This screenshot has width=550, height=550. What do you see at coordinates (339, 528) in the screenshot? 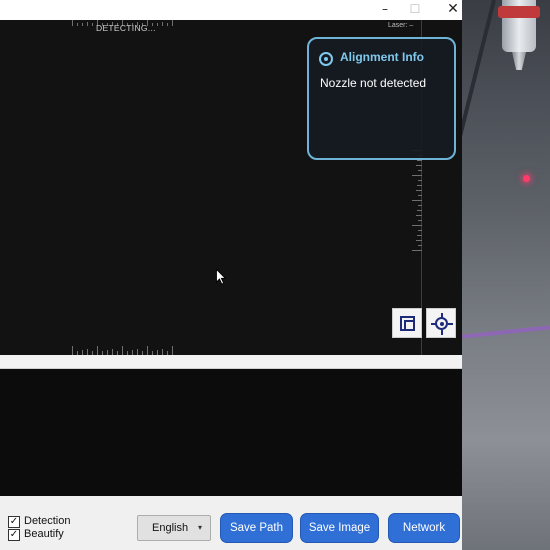
I see `save-image-button: Save Image` at bounding box center [339, 528].